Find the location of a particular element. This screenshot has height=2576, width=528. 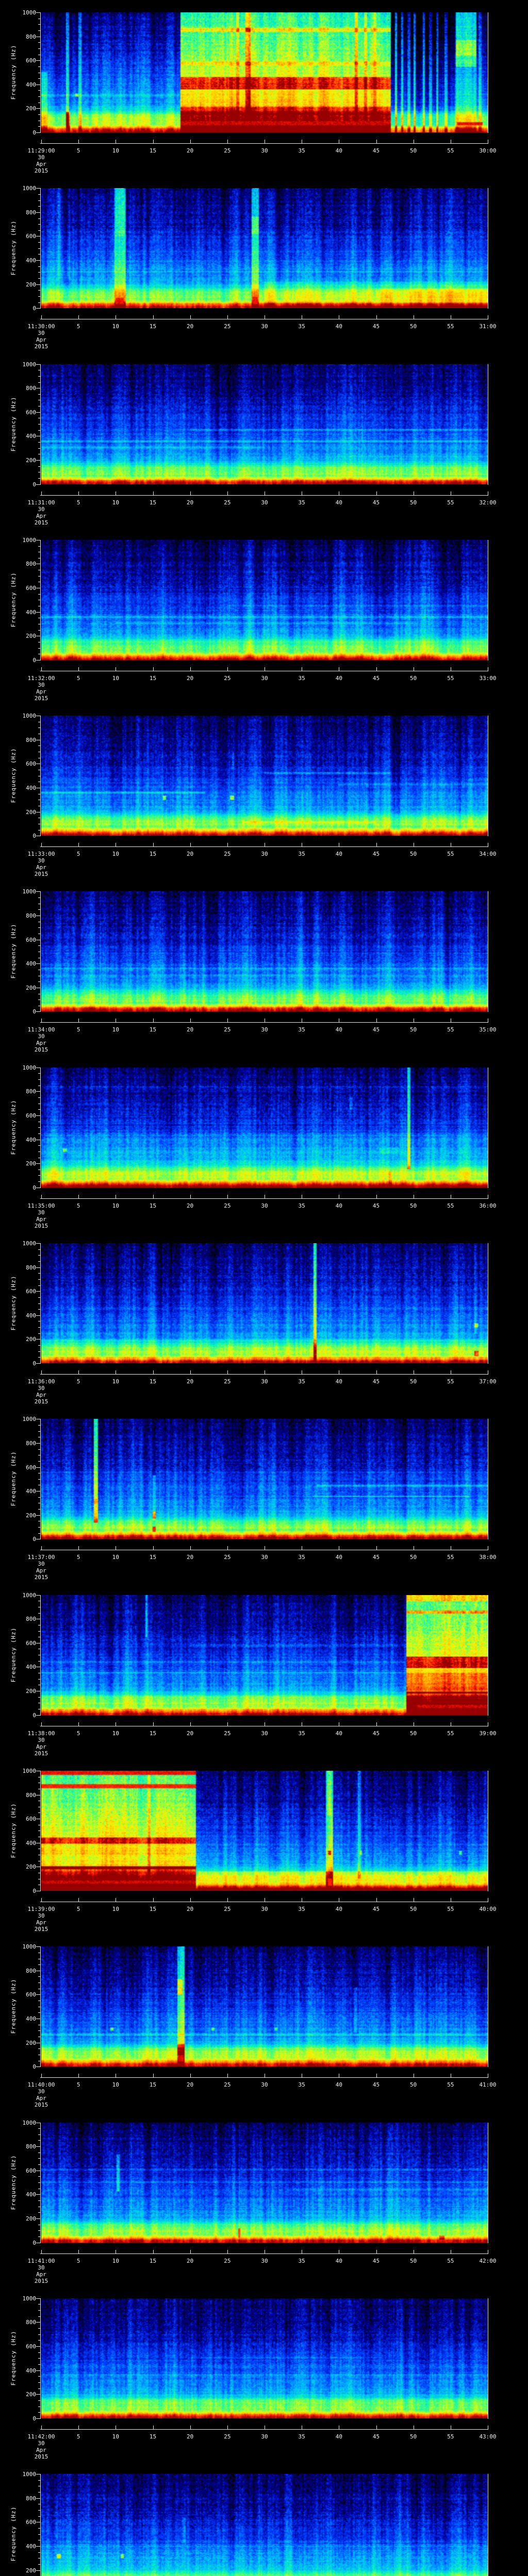

x-tick-label: 10 is located at coordinates (115, 150).